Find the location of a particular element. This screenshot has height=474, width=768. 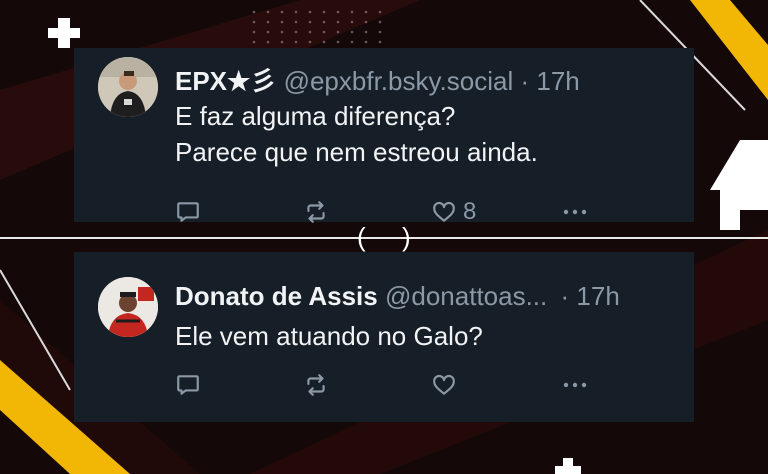

display-name: EPX★彡 is located at coordinates (225, 81).